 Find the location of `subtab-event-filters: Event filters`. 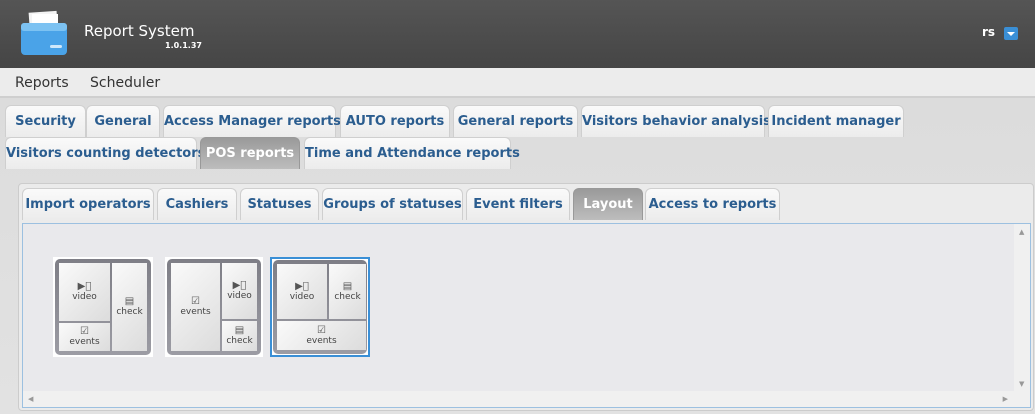

subtab-event-filters: Event filters is located at coordinates (518, 204).